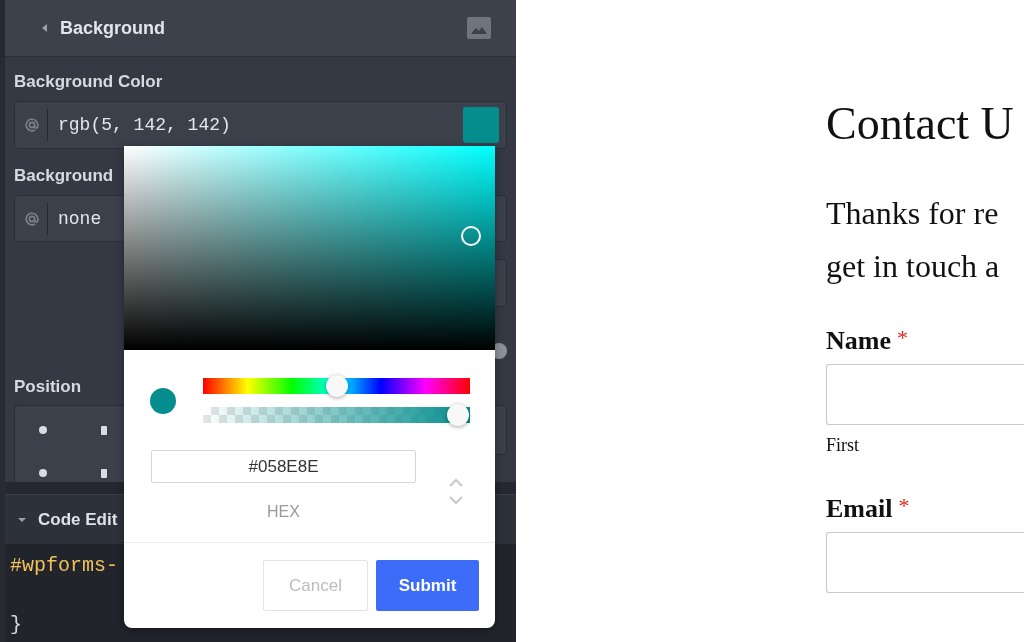 The width and height of the screenshot is (1024, 642). What do you see at coordinates (336, 415) in the screenshot?
I see `alpha-slider` at bounding box center [336, 415].